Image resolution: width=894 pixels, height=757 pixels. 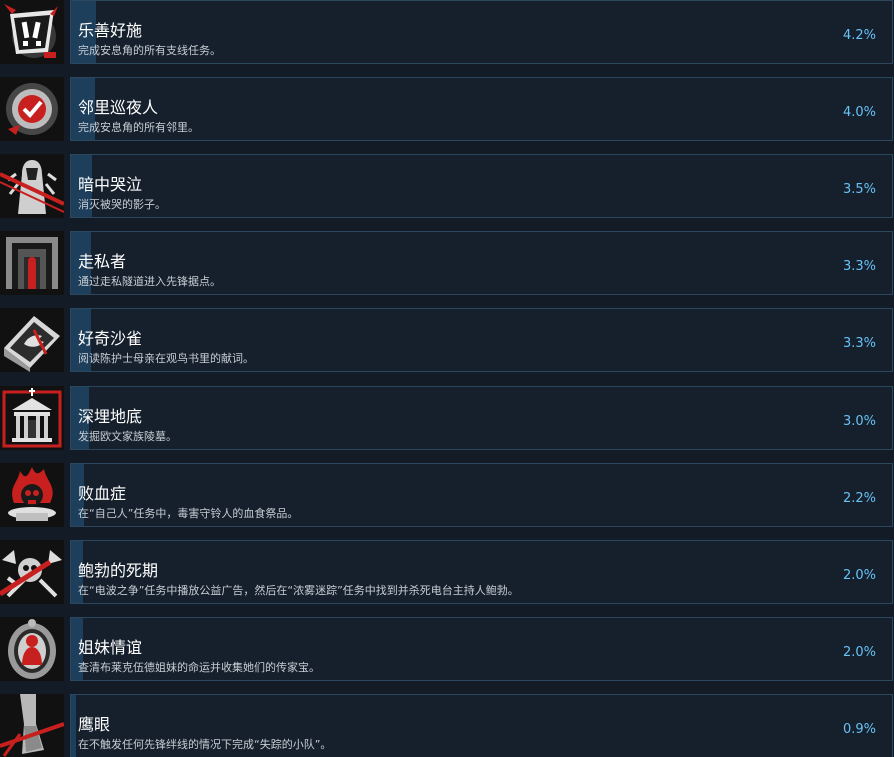 I want to click on achievement-row: 邻里巡夜人 完成安息角的所有邻里。 4.0%, so click(x=447, y=110).